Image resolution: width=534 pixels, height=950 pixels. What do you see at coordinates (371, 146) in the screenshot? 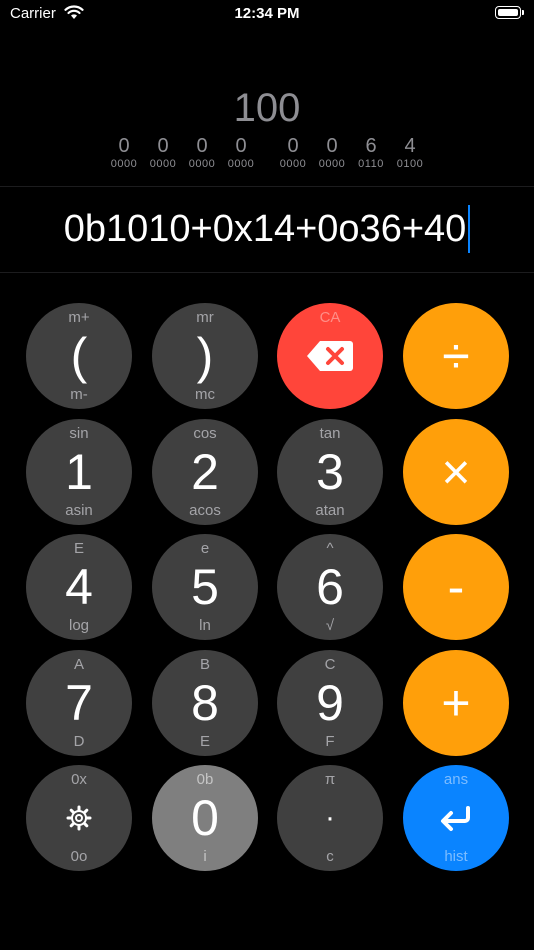
I see `nibble-hex: 6` at bounding box center [371, 146].